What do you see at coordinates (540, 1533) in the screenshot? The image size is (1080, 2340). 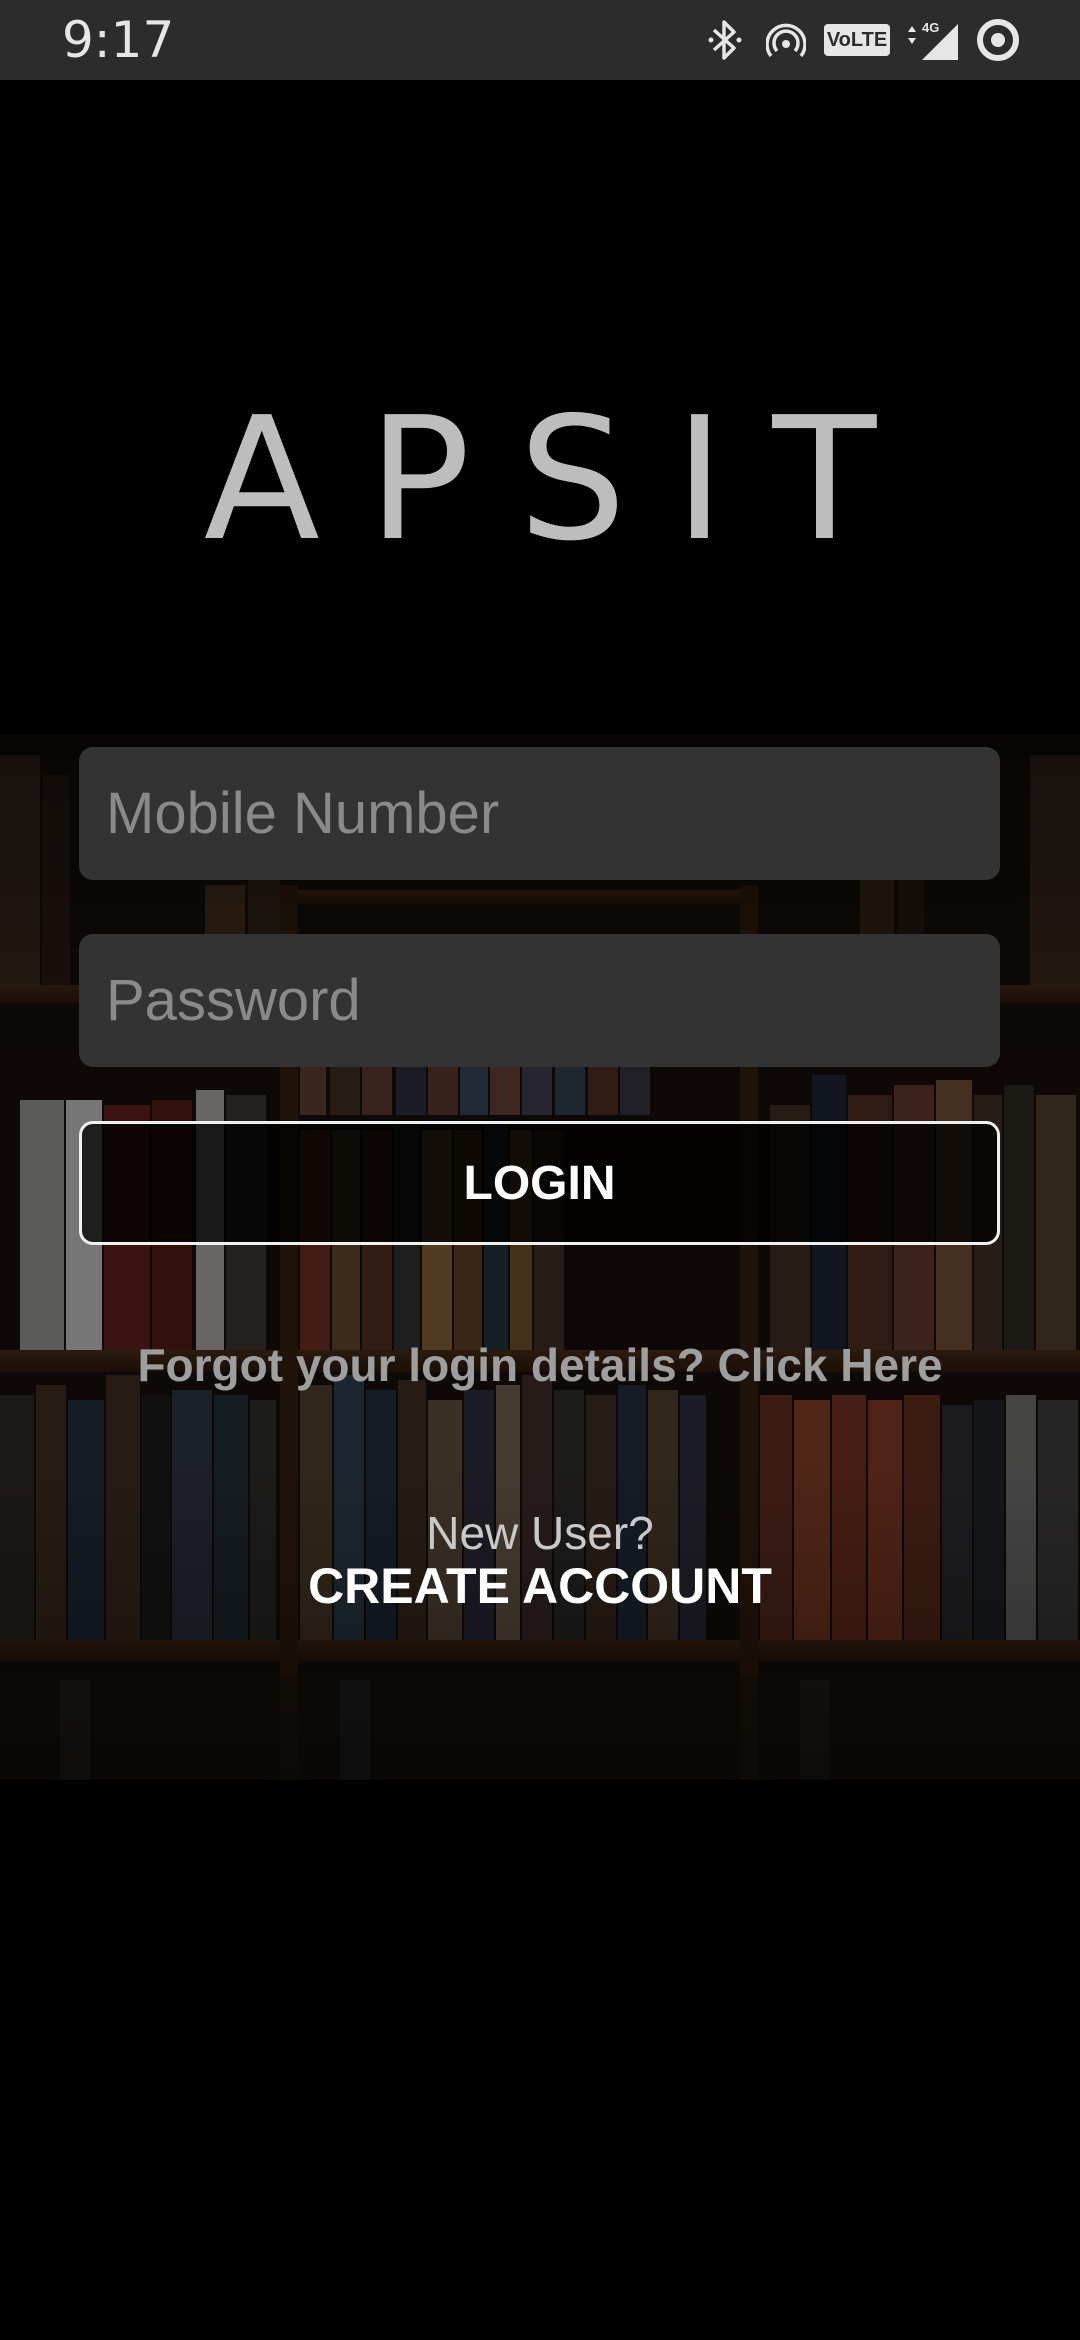 I see `new-user-label: New User?` at bounding box center [540, 1533].